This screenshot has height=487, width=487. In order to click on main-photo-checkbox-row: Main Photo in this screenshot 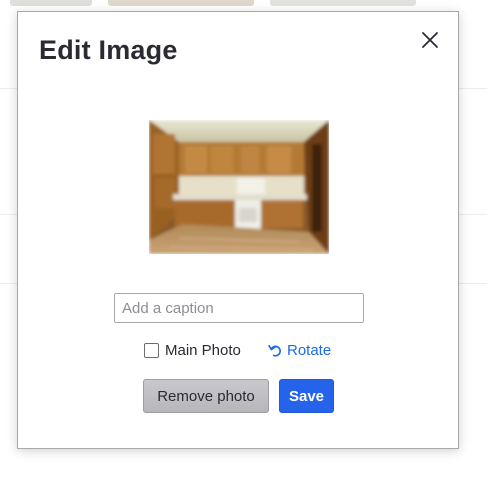, I will do `click(192, 350)`.